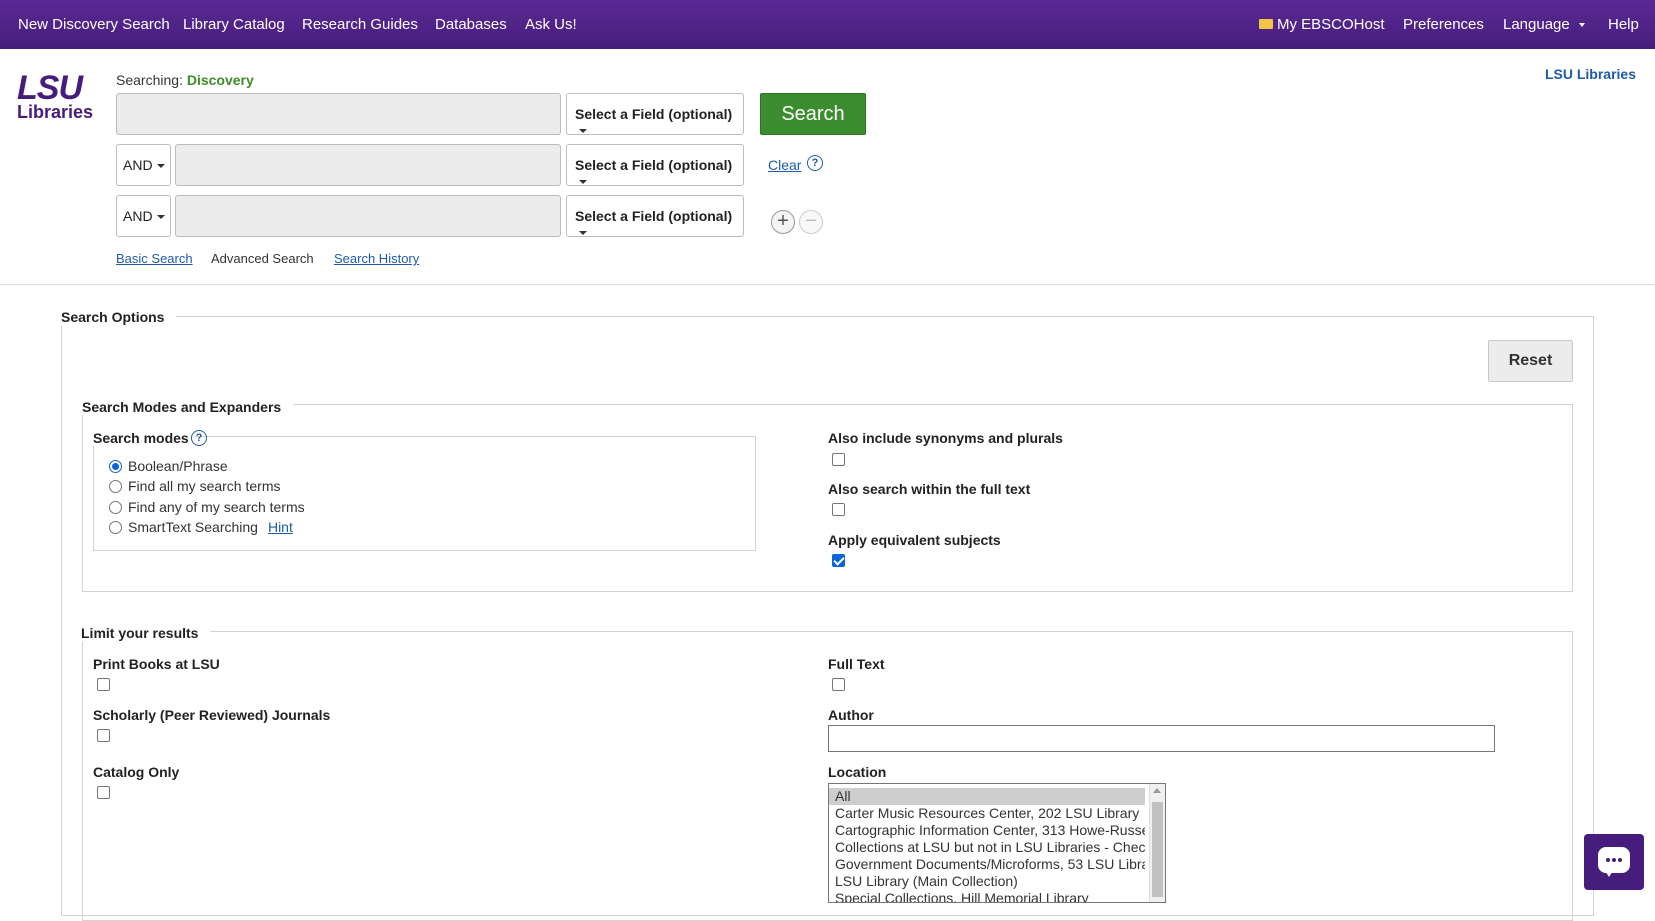 The height and width of the screenshot is (921, 1655). I want to click on listbox-scrollbar, so click(1157, 843).